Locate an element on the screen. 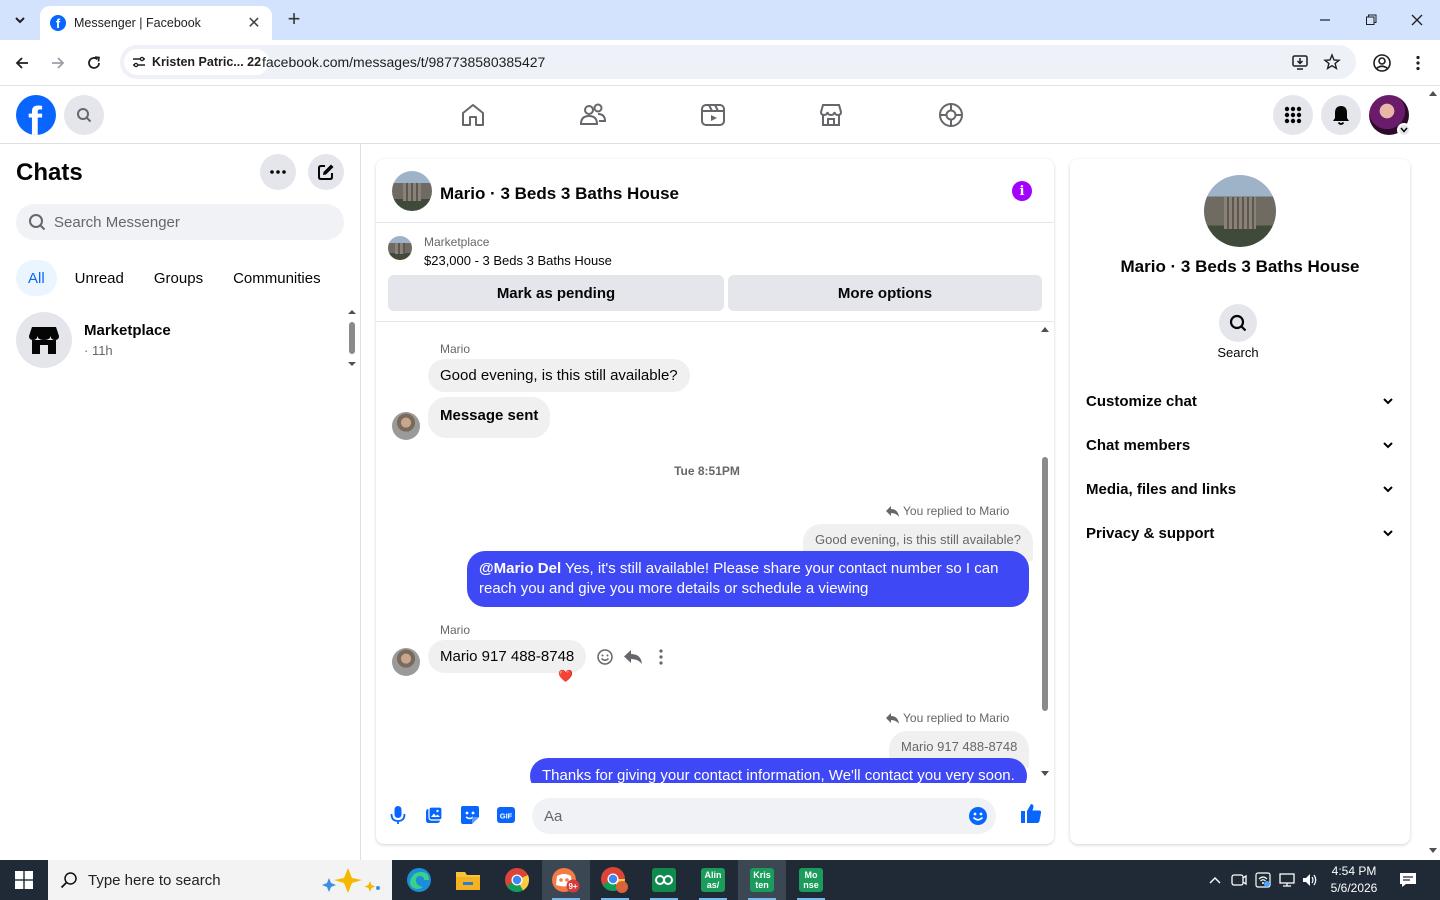 The image size is (1440, 900). heart-reaction: ❤️ is located at coordinates (565, 676).